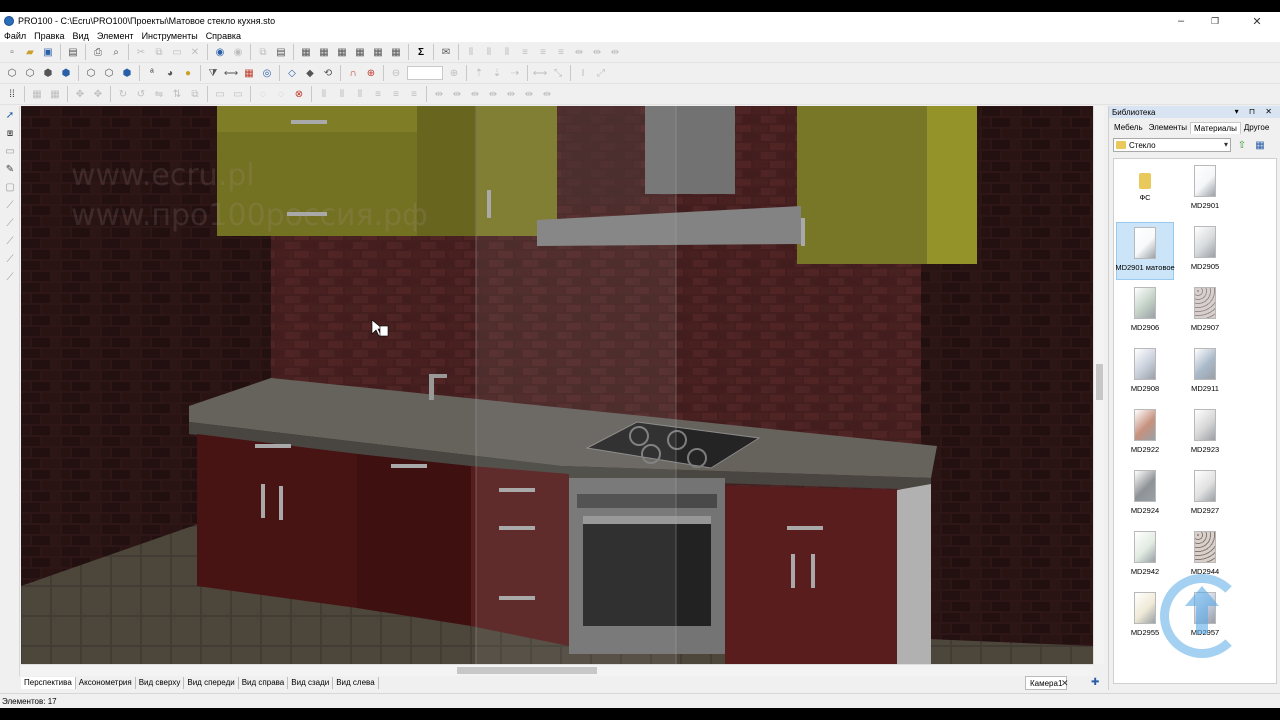 The image size is (1280, 720). I want to click on edge5-icon: ⟋, so click(10, 277).